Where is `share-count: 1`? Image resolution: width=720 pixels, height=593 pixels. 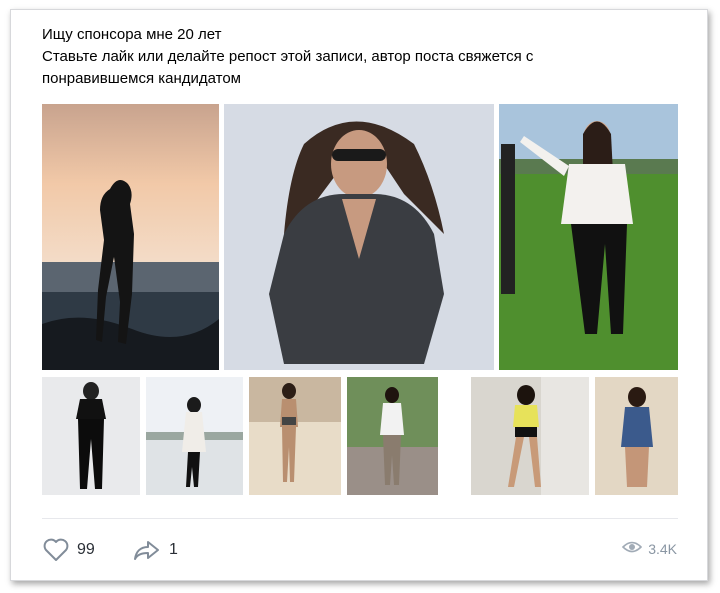
share-count: 1 is located at coordinates (173, 549).